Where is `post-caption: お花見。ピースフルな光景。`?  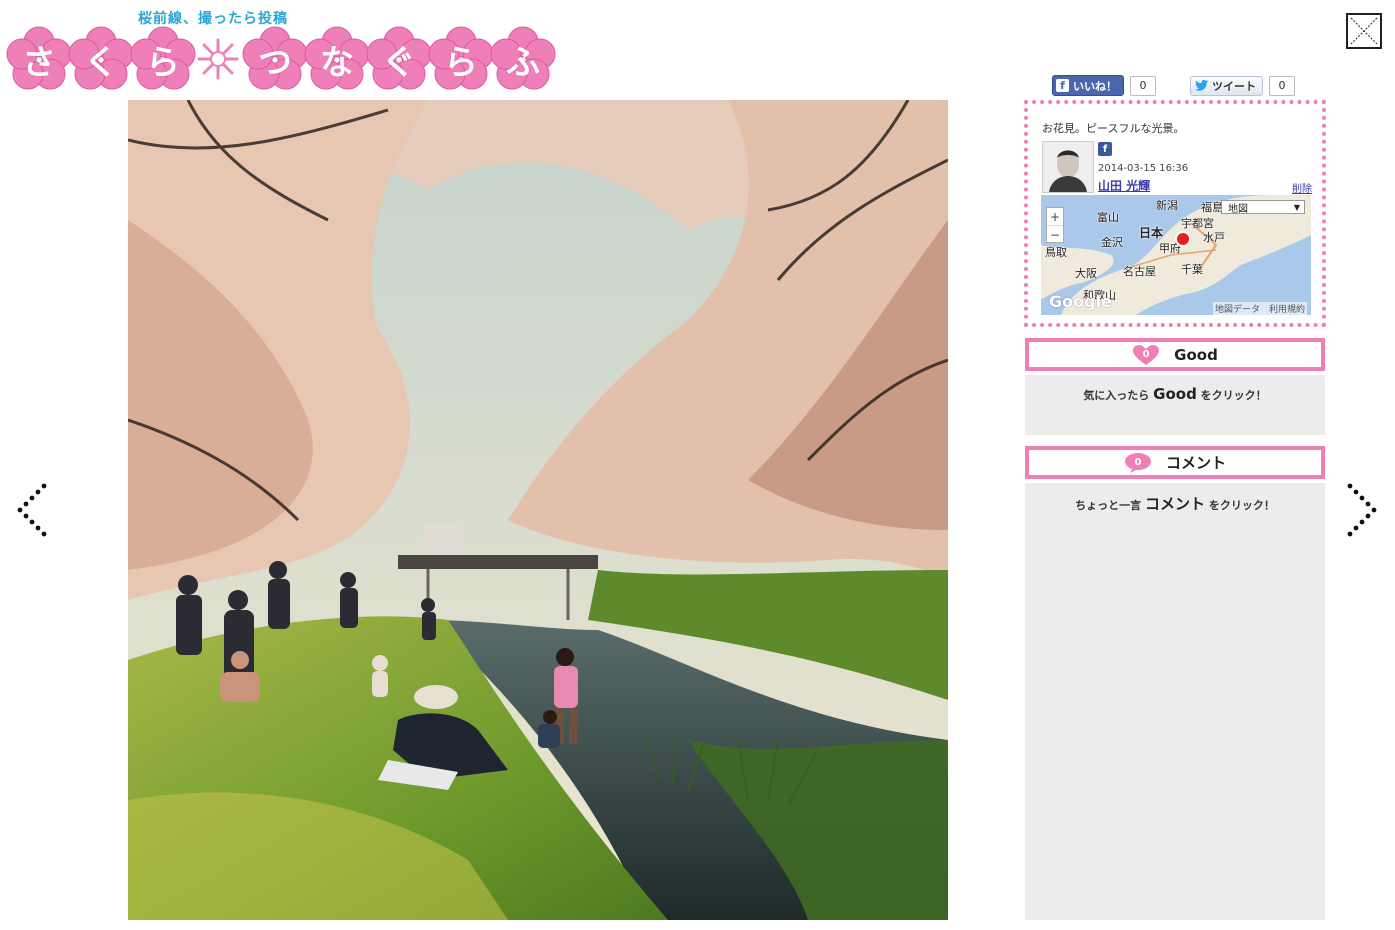
post-caption: お花見。ピースフルな光景。 is located at coordinates (1113, 128).